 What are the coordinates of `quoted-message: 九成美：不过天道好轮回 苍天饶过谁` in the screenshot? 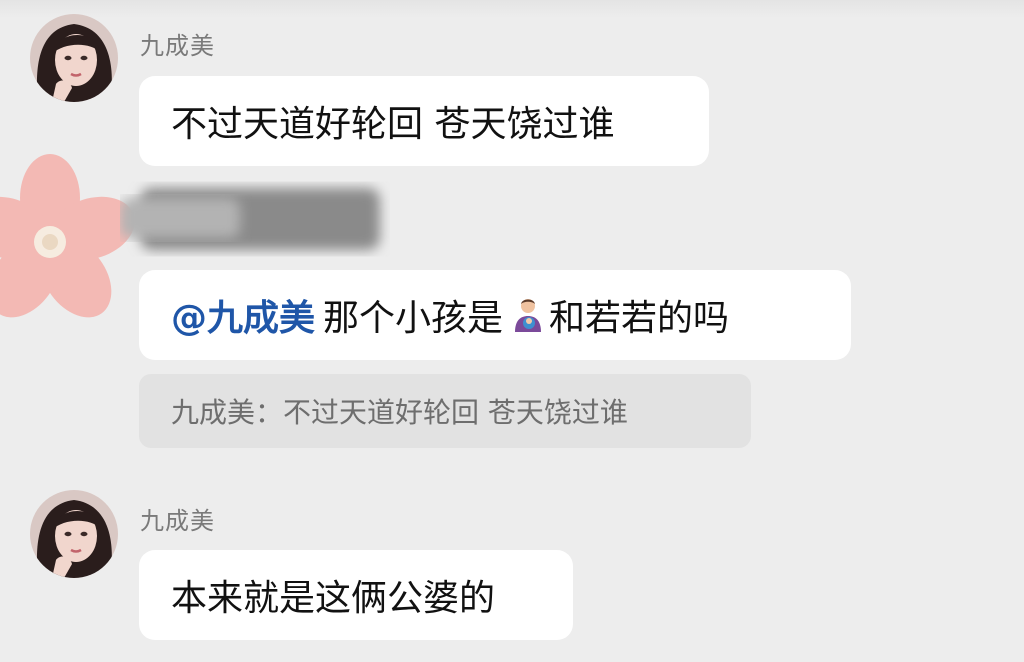 It's located at (445, 411).